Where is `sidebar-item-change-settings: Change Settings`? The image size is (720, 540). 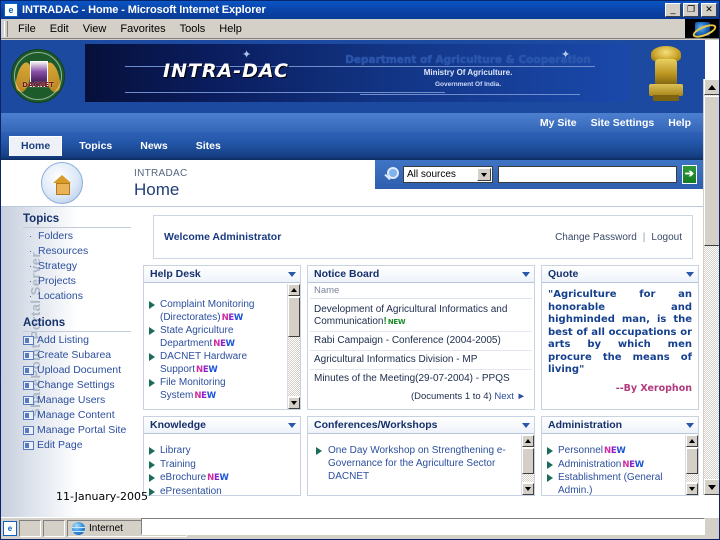
sidebar-item-change-settings: Change Settings is located at coordinates (74, 385).